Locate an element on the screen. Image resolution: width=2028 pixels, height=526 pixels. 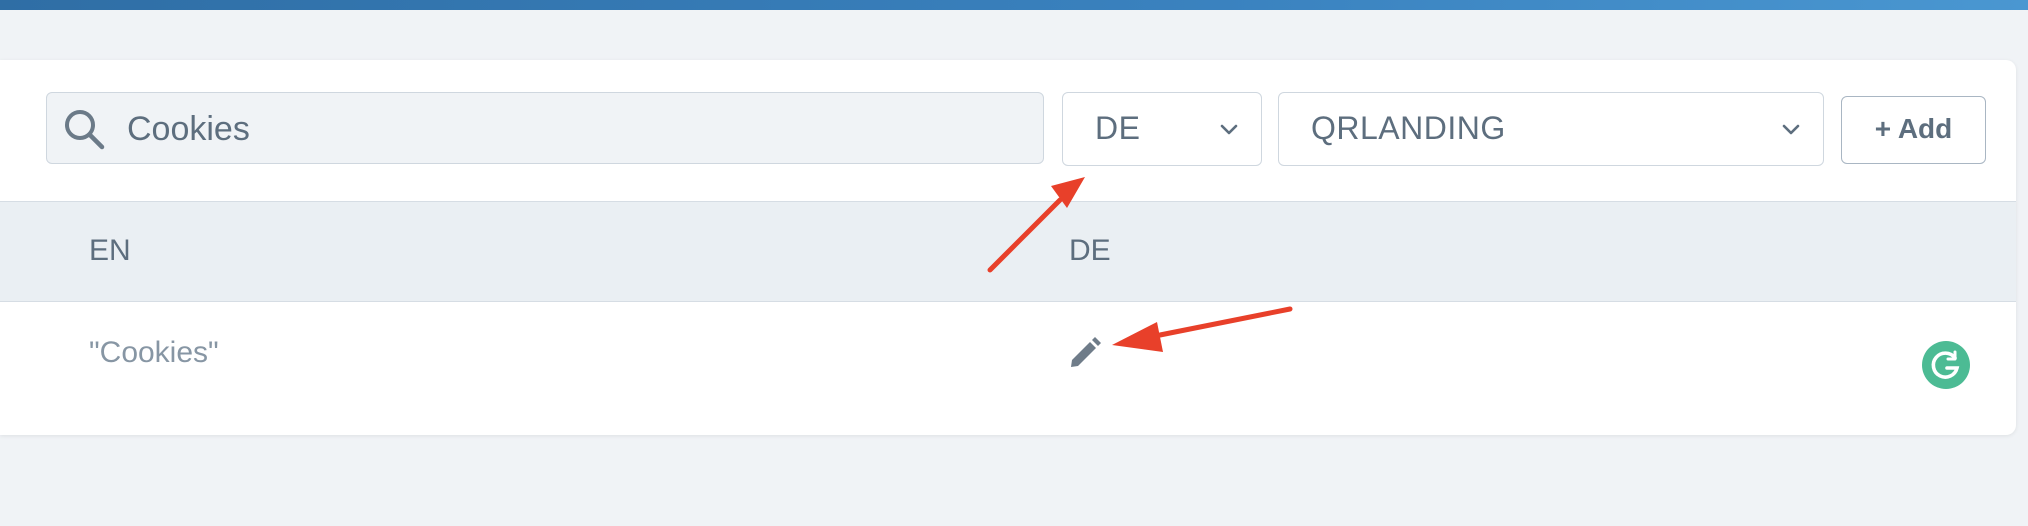
grammarly-badge is located at coordinates (1946, 365).